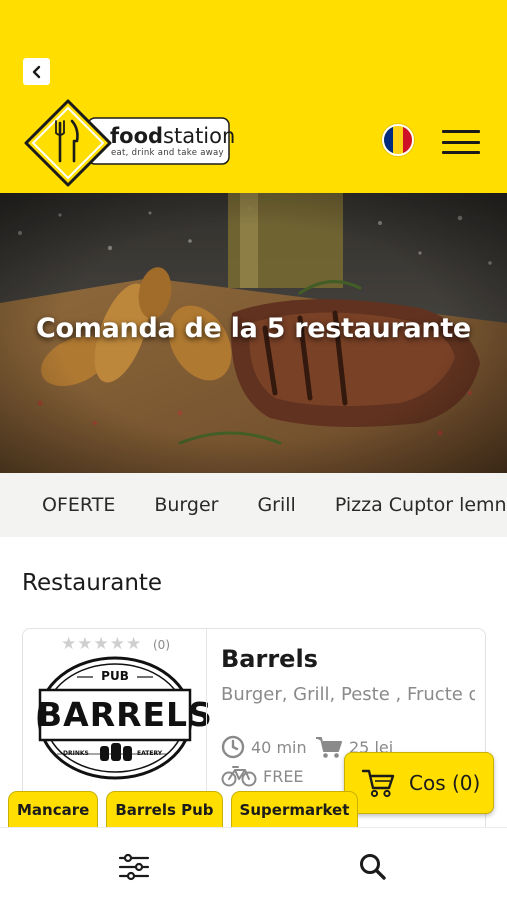 The height and width of the screenshot is (900, 507). Describe the element at coordinates (253, 863) in the screenshot. I see `bottom-navigation` at that location.